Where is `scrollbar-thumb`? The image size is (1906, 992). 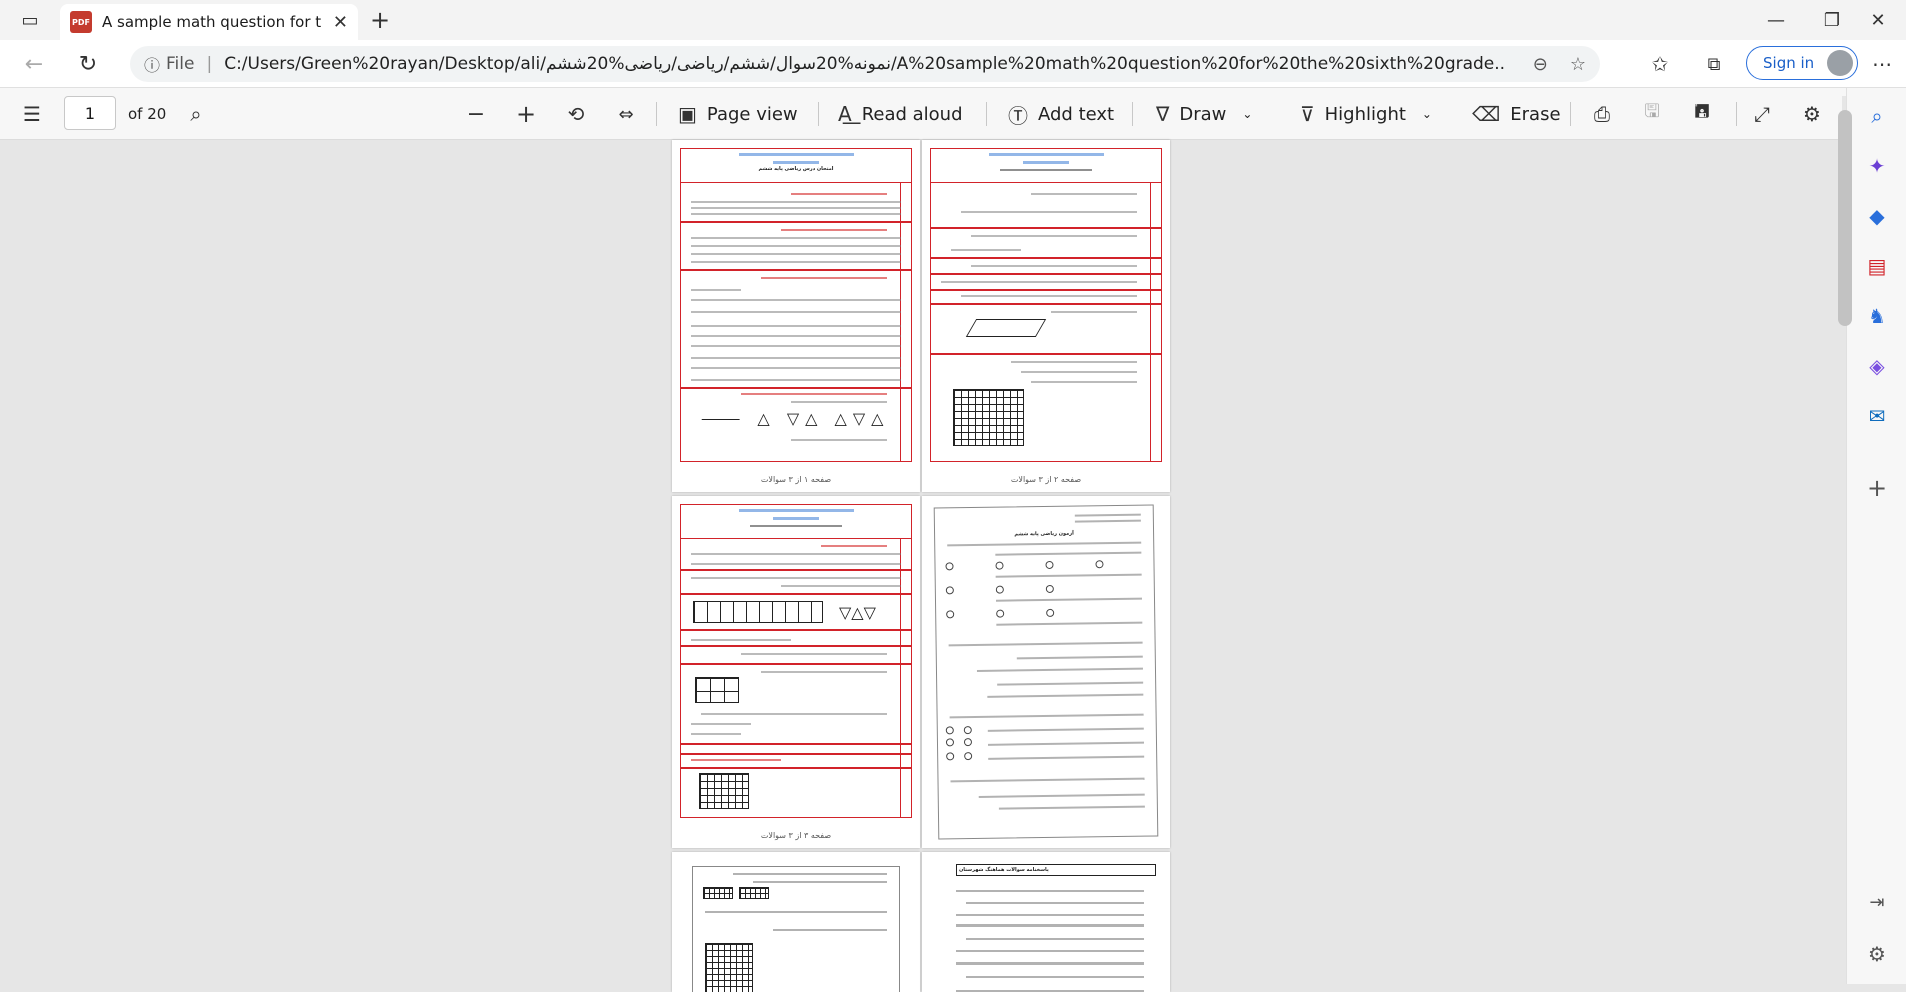
scrollbar-thumb is located at coordinates (1845, 218).